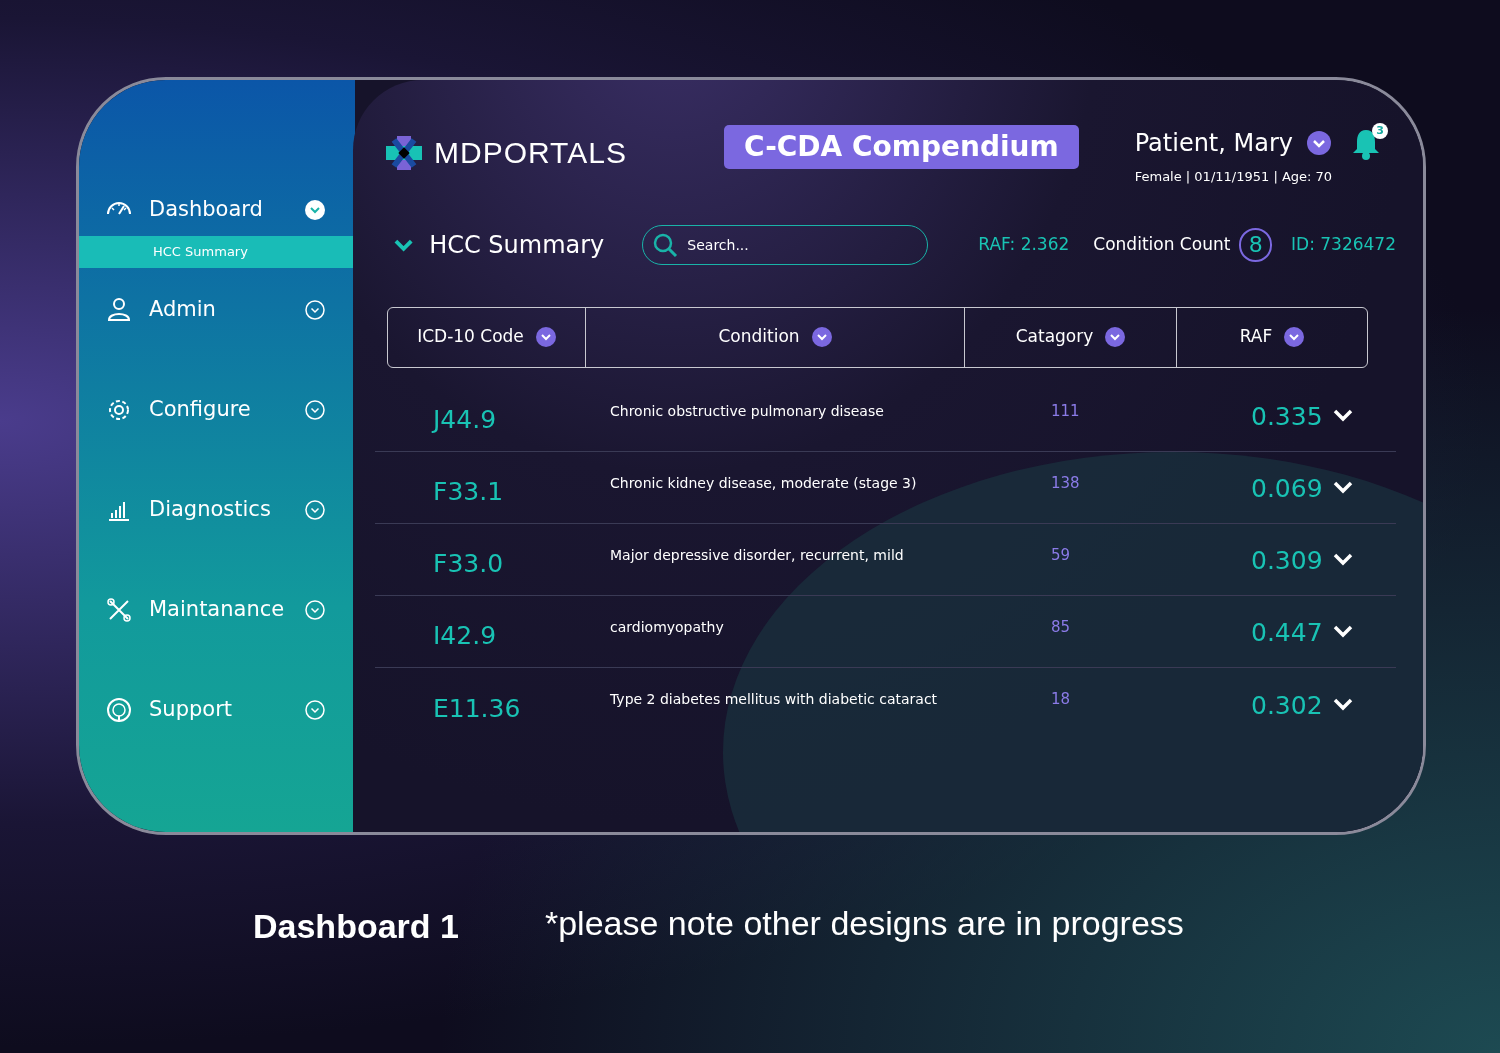 This screenshot has height=1053, width=1500. I want to click on patient-name: Patient, Mary, so click(1213, 143).